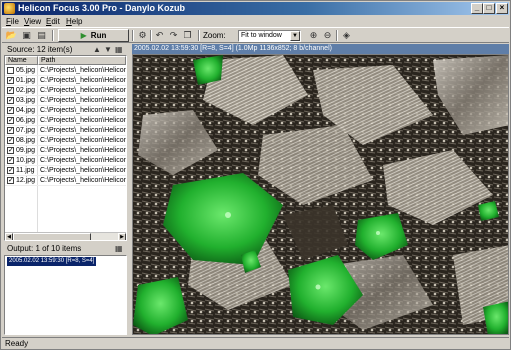  I want to click on file-row: ✓ 03.jpg C:\Projects\_helicon\Helicon, so click(65, 101).